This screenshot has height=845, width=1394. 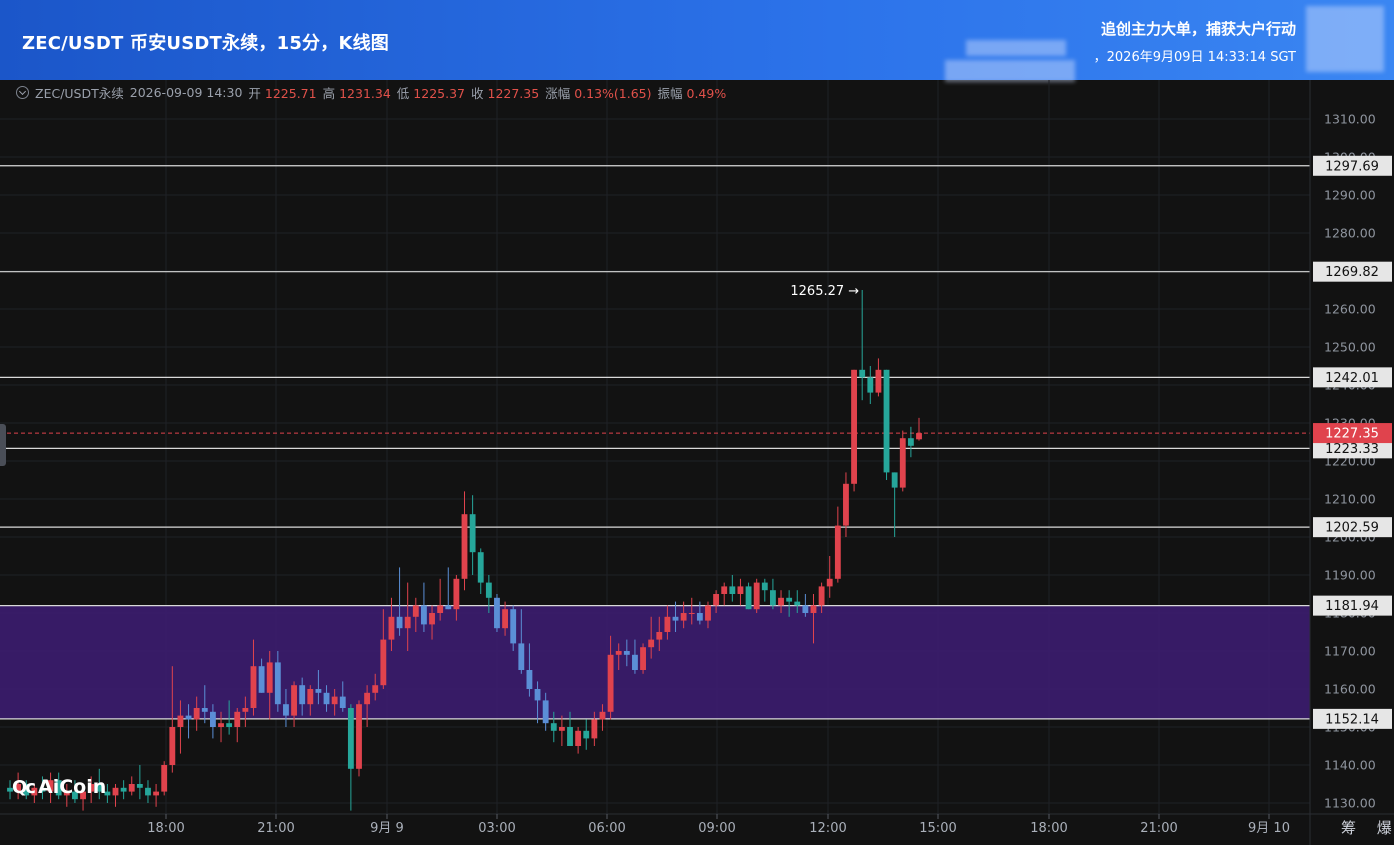 What do you see at coordinates (22, 92) in the screenshot?
I see `collapse-icon` at bounding box center [22, 92].